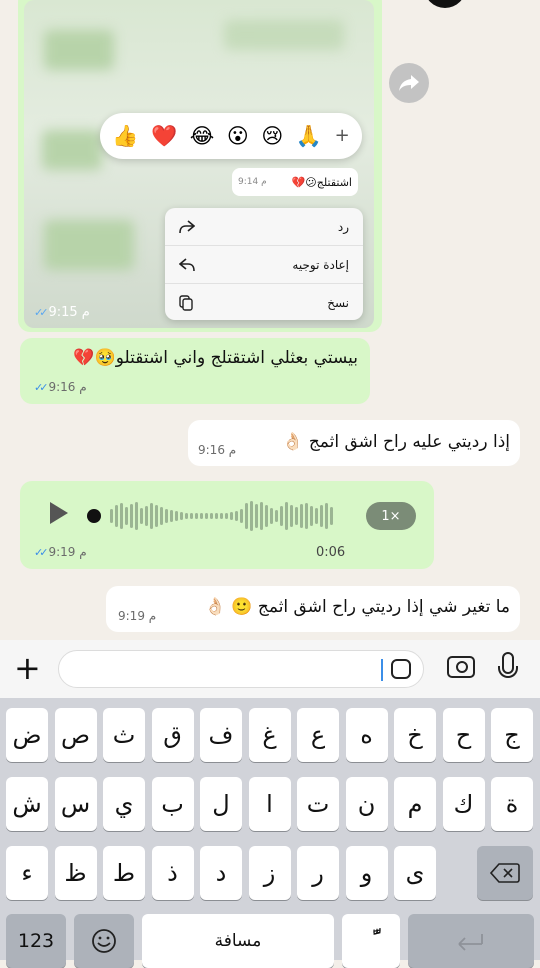  What do you see at coordinates (27, 668) in the screenshot?
I see `attach-plus-icon: +` at bounding box center [27, 668].